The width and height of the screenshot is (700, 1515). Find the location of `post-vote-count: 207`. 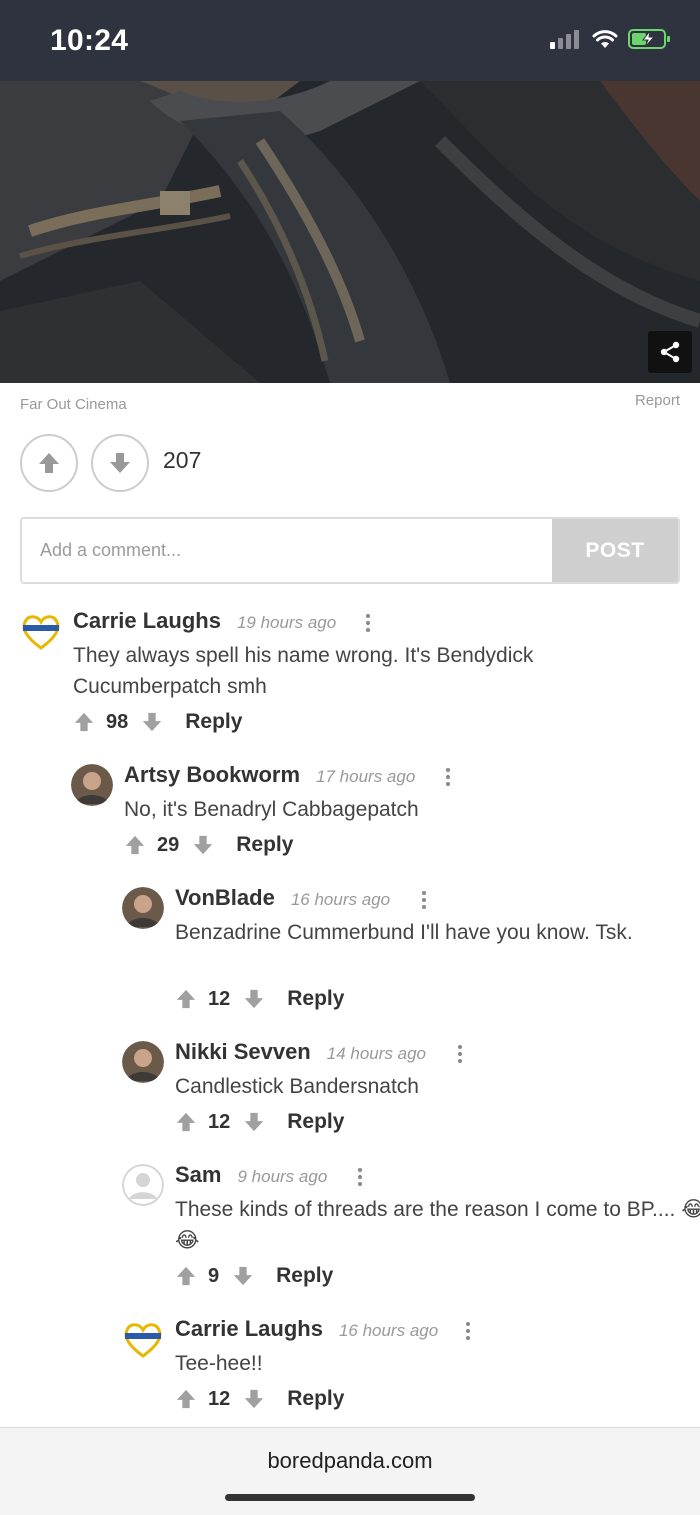

post-vote-count: 207 is located at coordinates (182, 460).